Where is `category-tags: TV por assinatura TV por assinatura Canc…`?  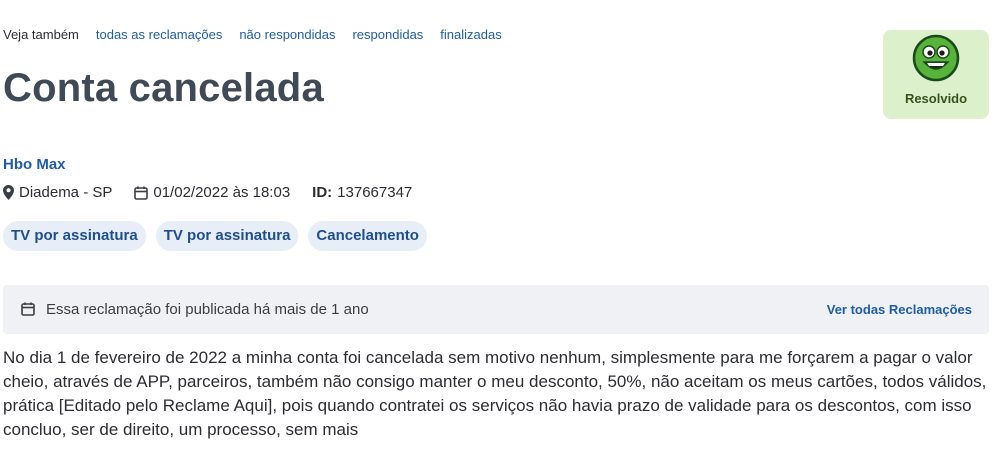 category-tags: TV por assinatura TV por assinatura Canc… is located at coordinates (215, 236).